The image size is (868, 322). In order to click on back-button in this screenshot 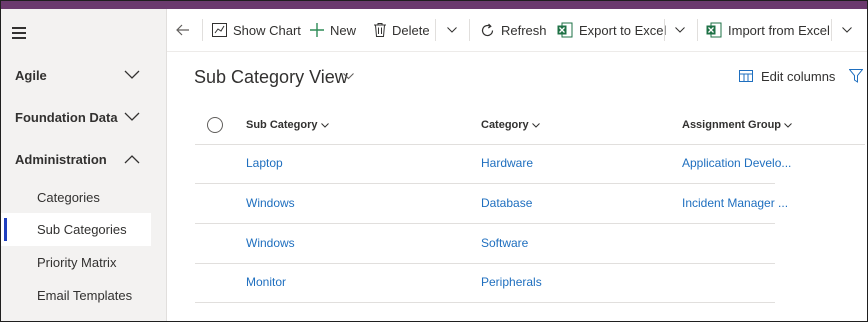, I will do `click(183, 30)`.